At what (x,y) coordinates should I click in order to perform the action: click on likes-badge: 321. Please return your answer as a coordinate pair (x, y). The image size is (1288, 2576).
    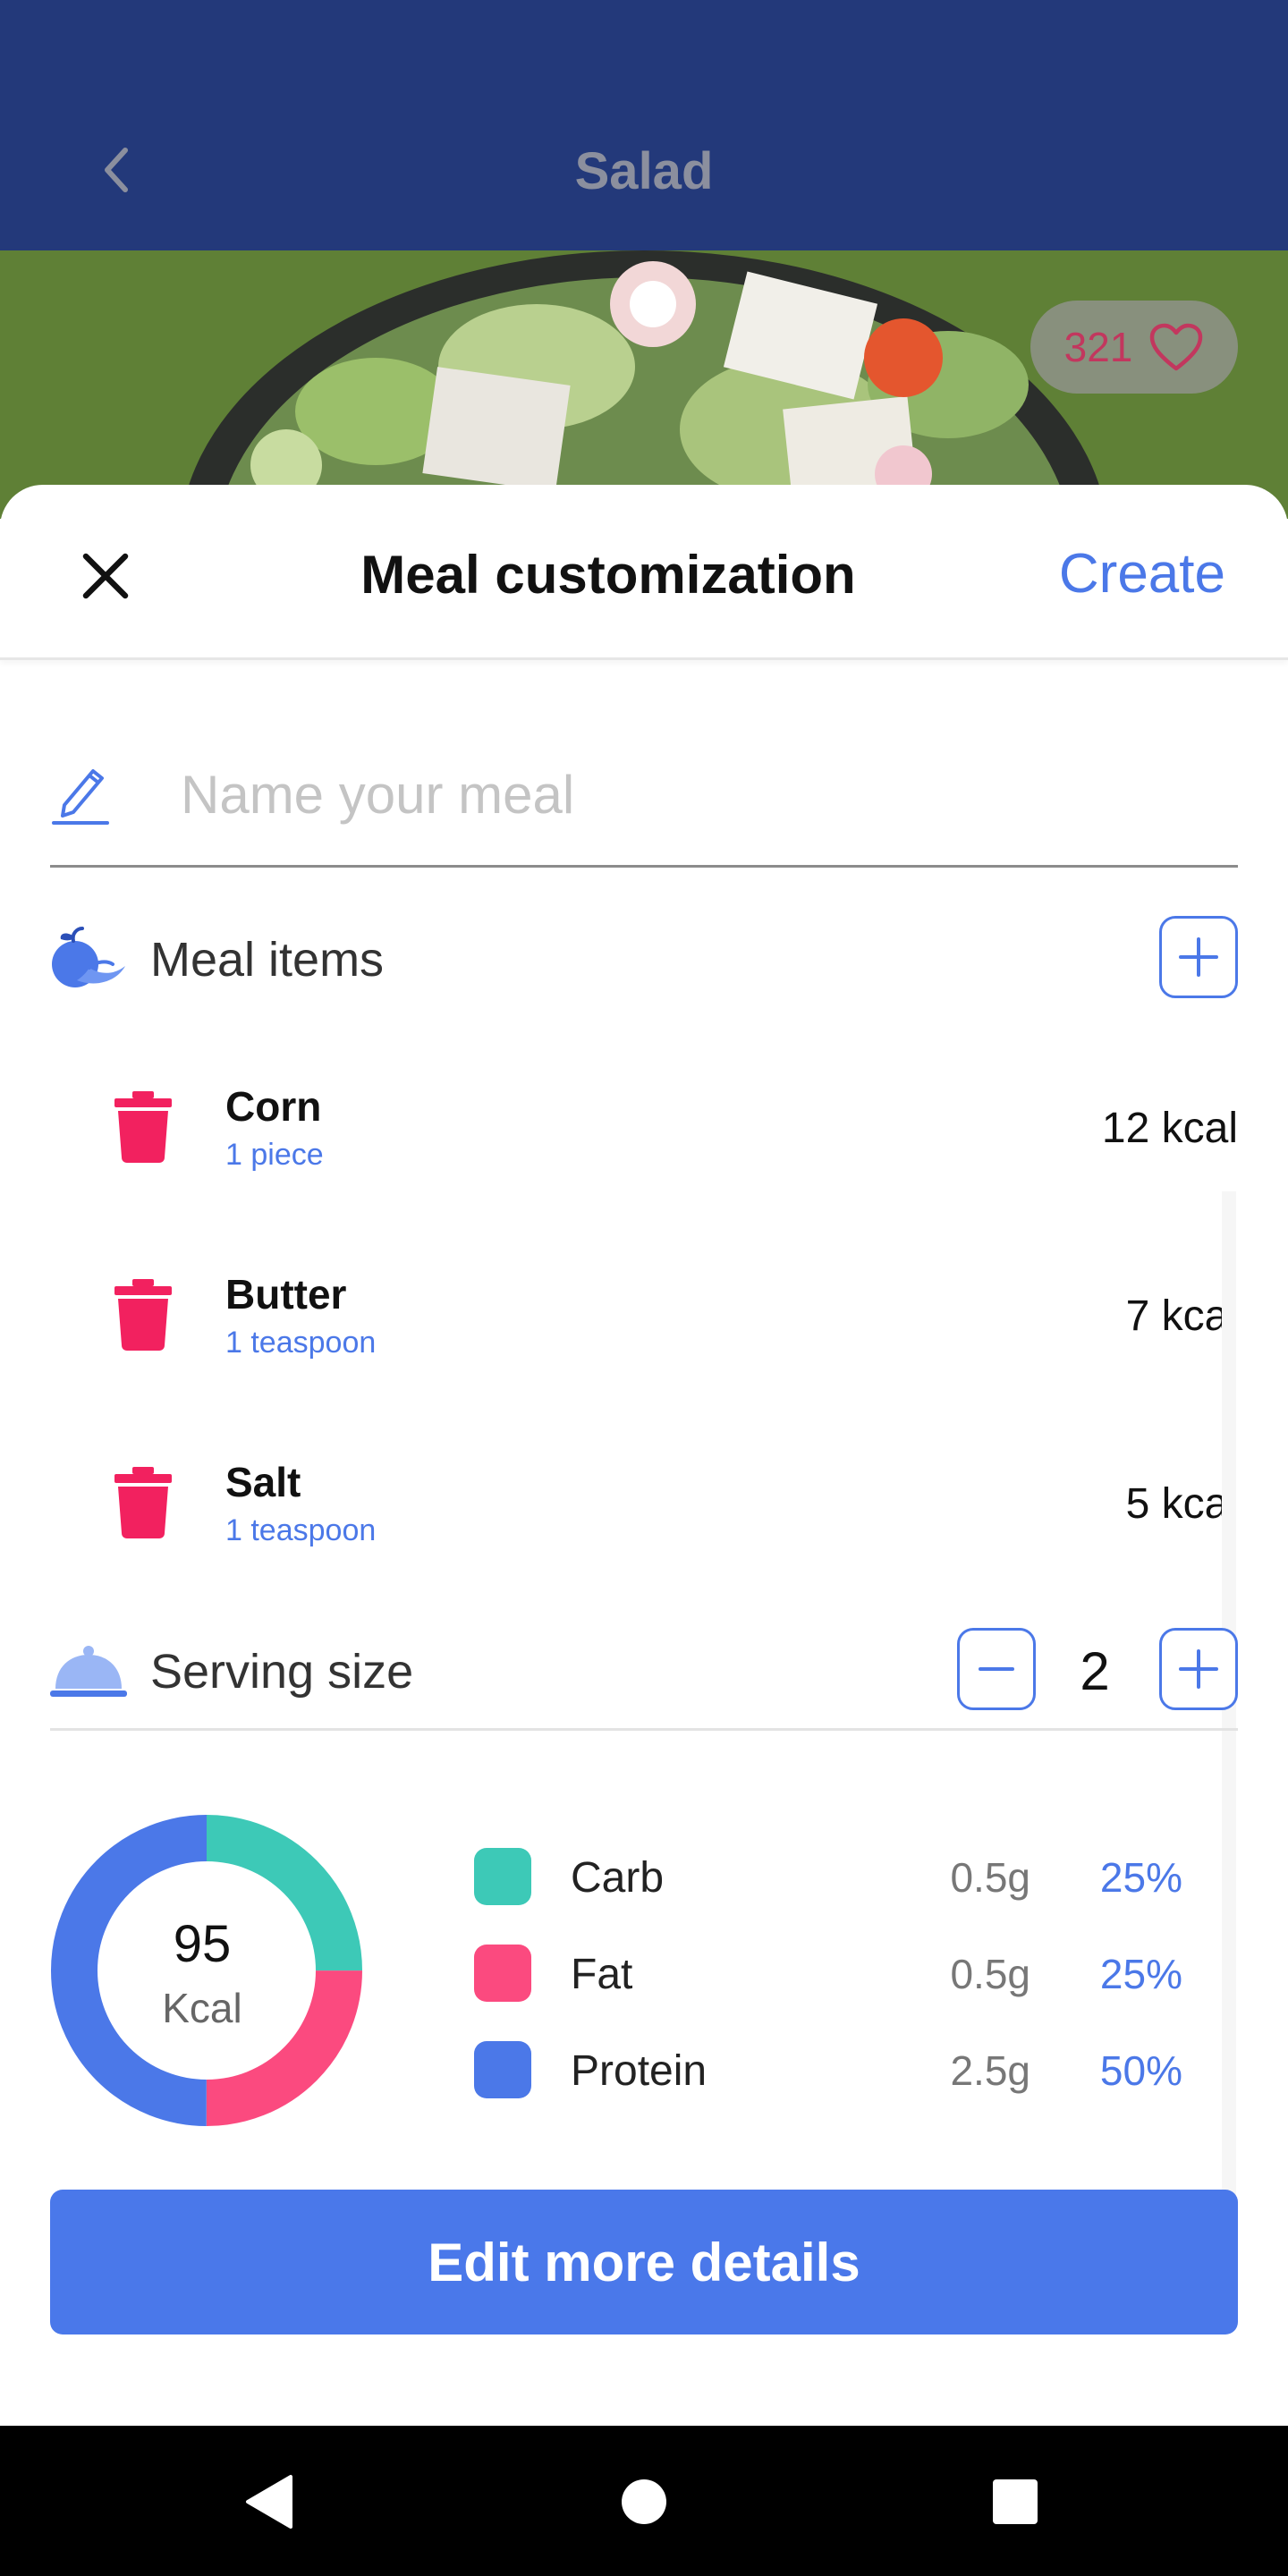
    Looking at the image, I should click on (1134, 347).